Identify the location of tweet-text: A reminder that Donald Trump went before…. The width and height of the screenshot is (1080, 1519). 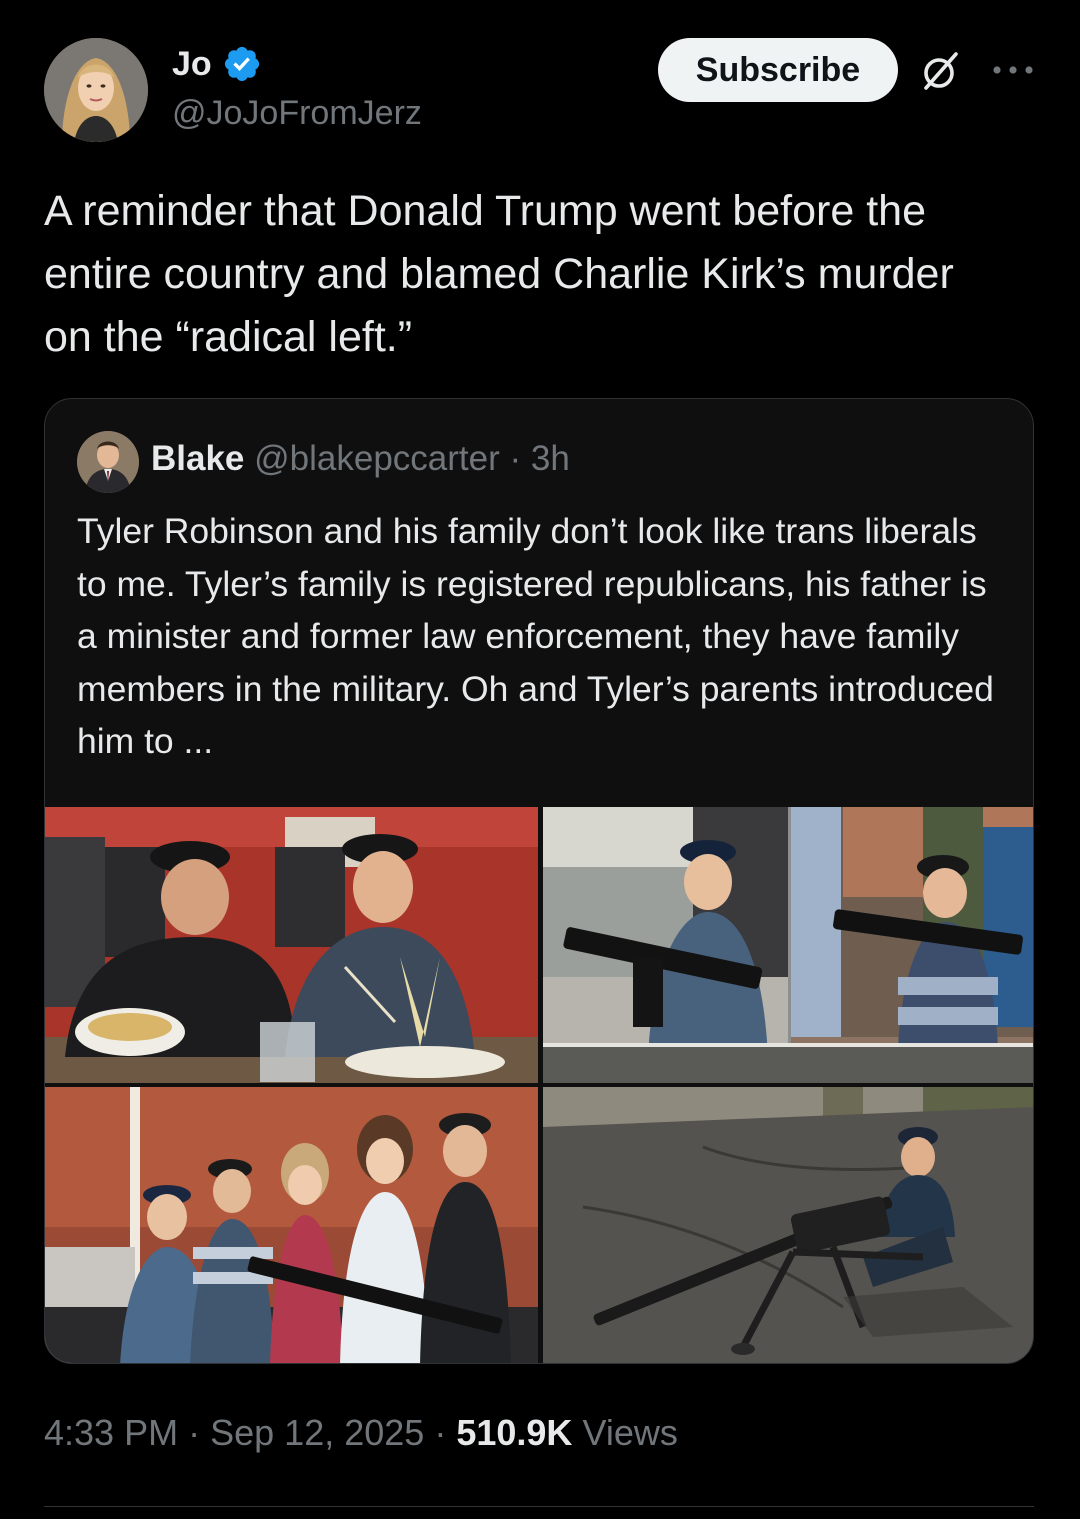
(499, 274).